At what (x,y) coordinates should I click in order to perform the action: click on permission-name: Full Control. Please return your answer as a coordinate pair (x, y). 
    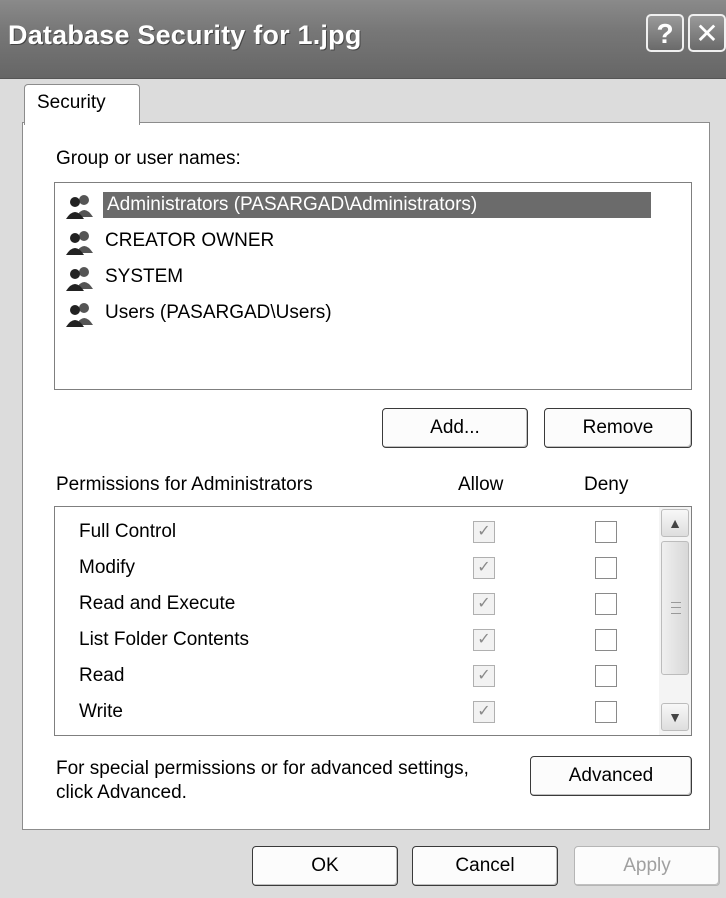
    Looking at the image, I should click on (128, 531).